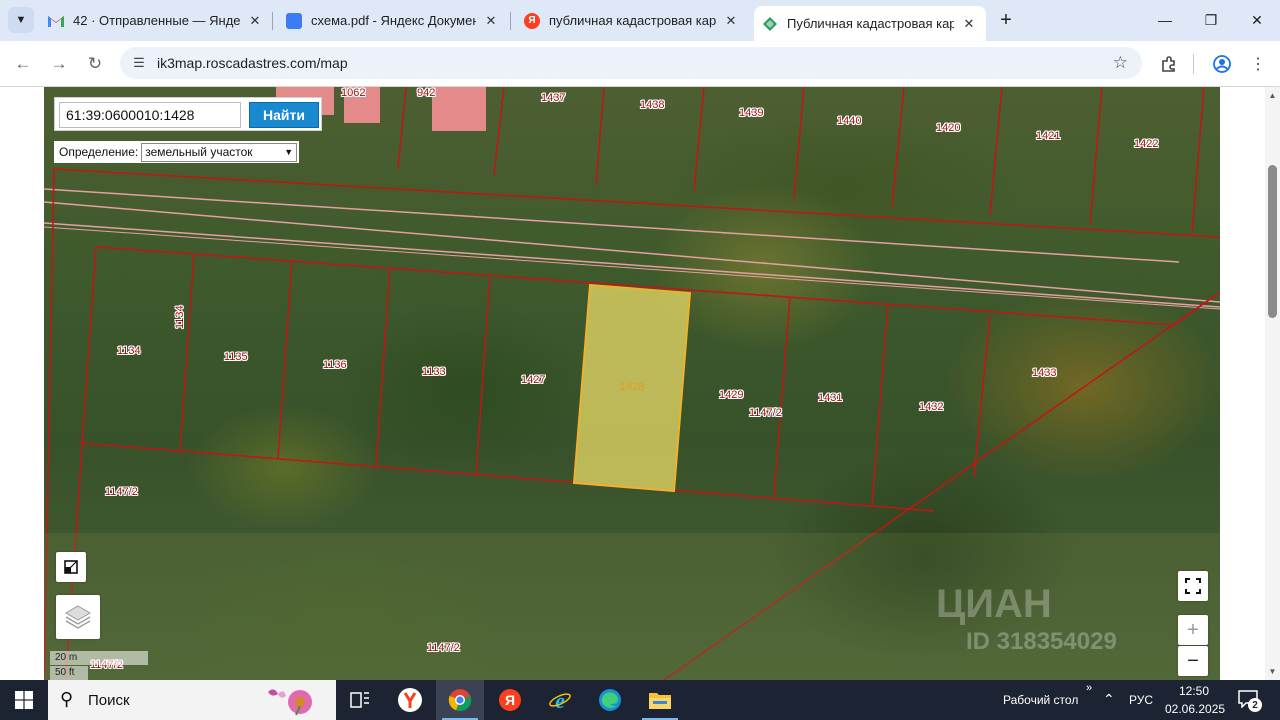 This screenshot has height=720, width=1280. I want to click on restore-button: ❐, so click(1211, 20).